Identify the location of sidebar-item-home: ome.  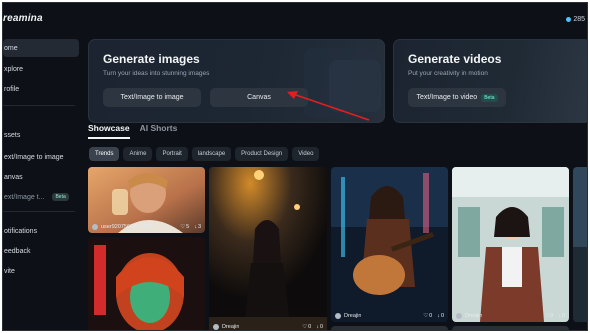
(41, 48).